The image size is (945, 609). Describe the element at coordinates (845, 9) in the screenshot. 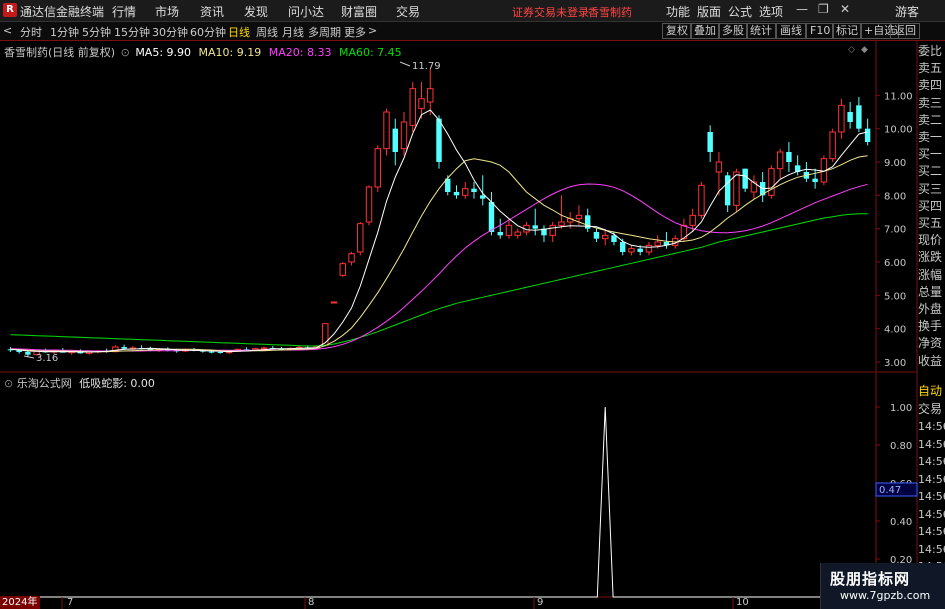

I see `close-icon: ✕` at that location.